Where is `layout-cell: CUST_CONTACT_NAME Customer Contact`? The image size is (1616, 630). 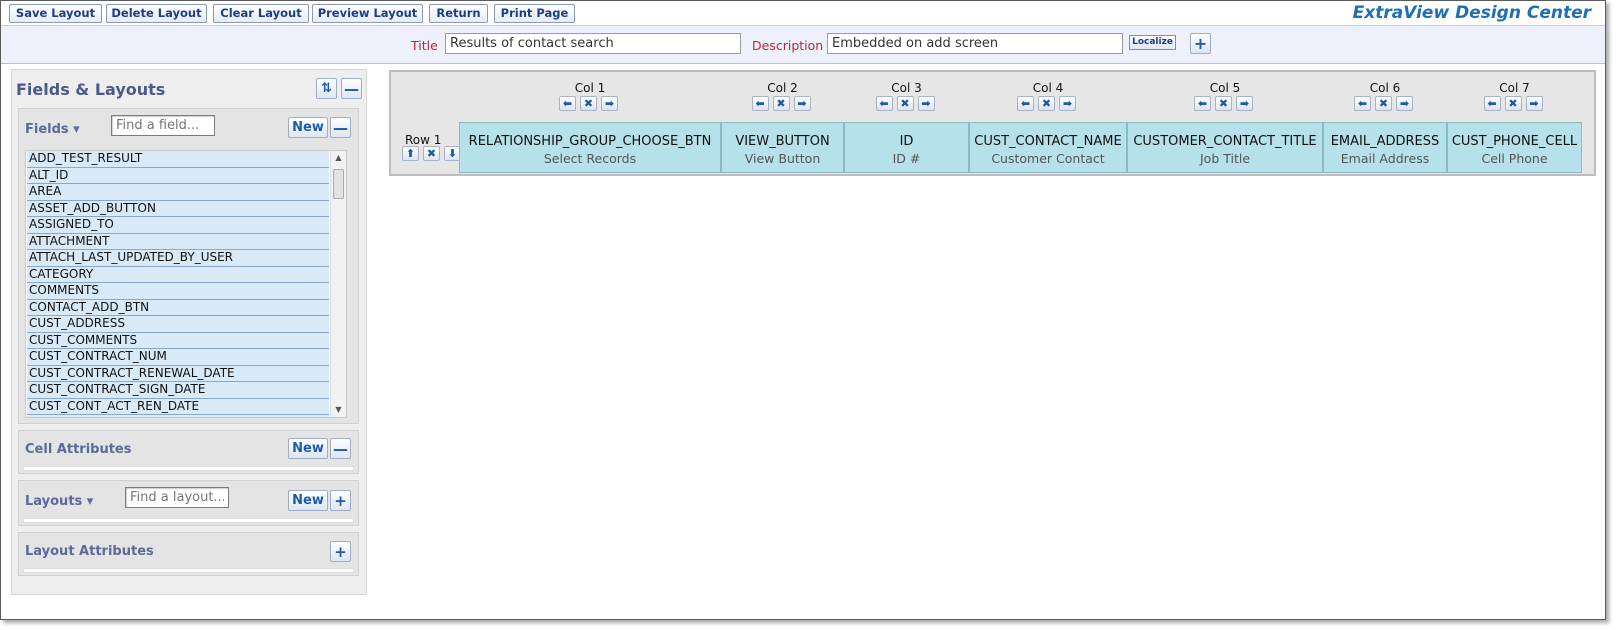 layout-cell: CUST_CONTACT_NAME Customer Contact is located at coordinates (1048, 147).